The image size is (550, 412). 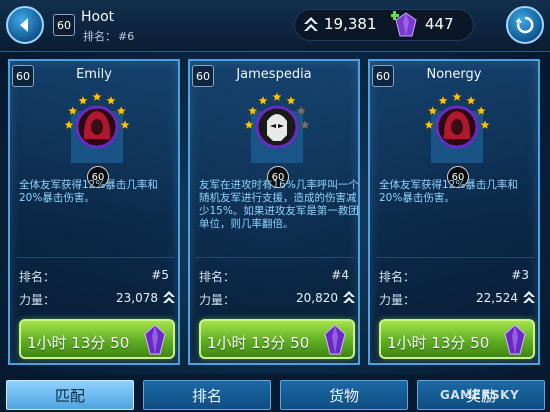 I want to click on chevron-credits-icon, so click(x=311, y=24).